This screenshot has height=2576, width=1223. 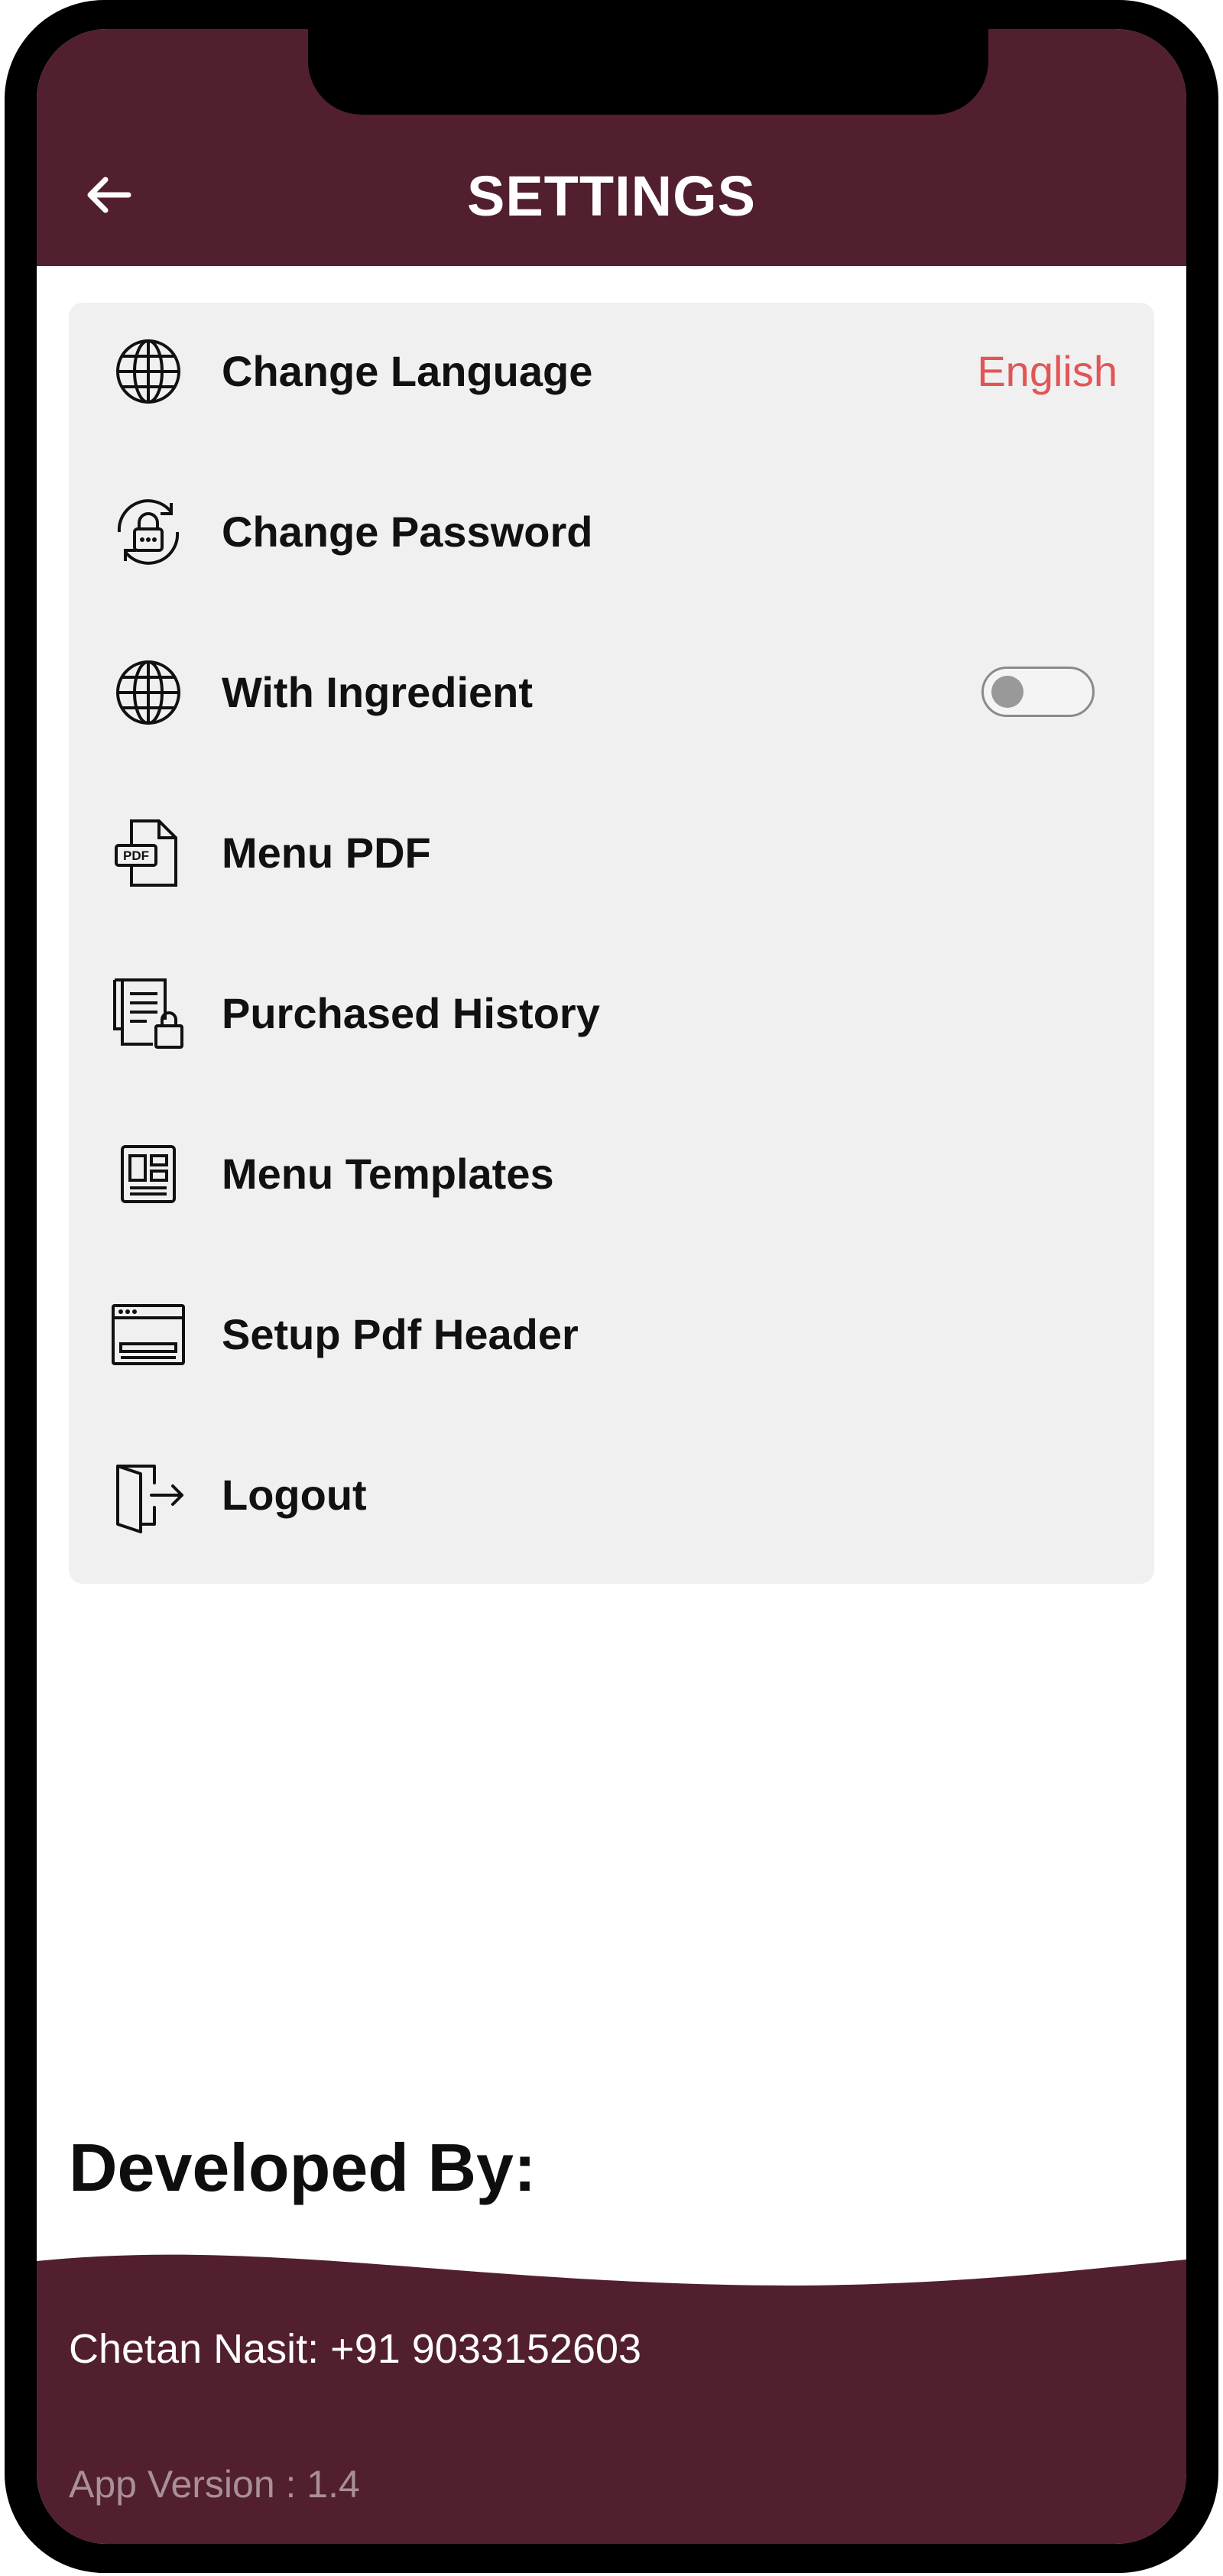 What do you see at coordinates (1047, 371) in the screenshot?
I see `language-value: English` at bounding box center [1047, 371].